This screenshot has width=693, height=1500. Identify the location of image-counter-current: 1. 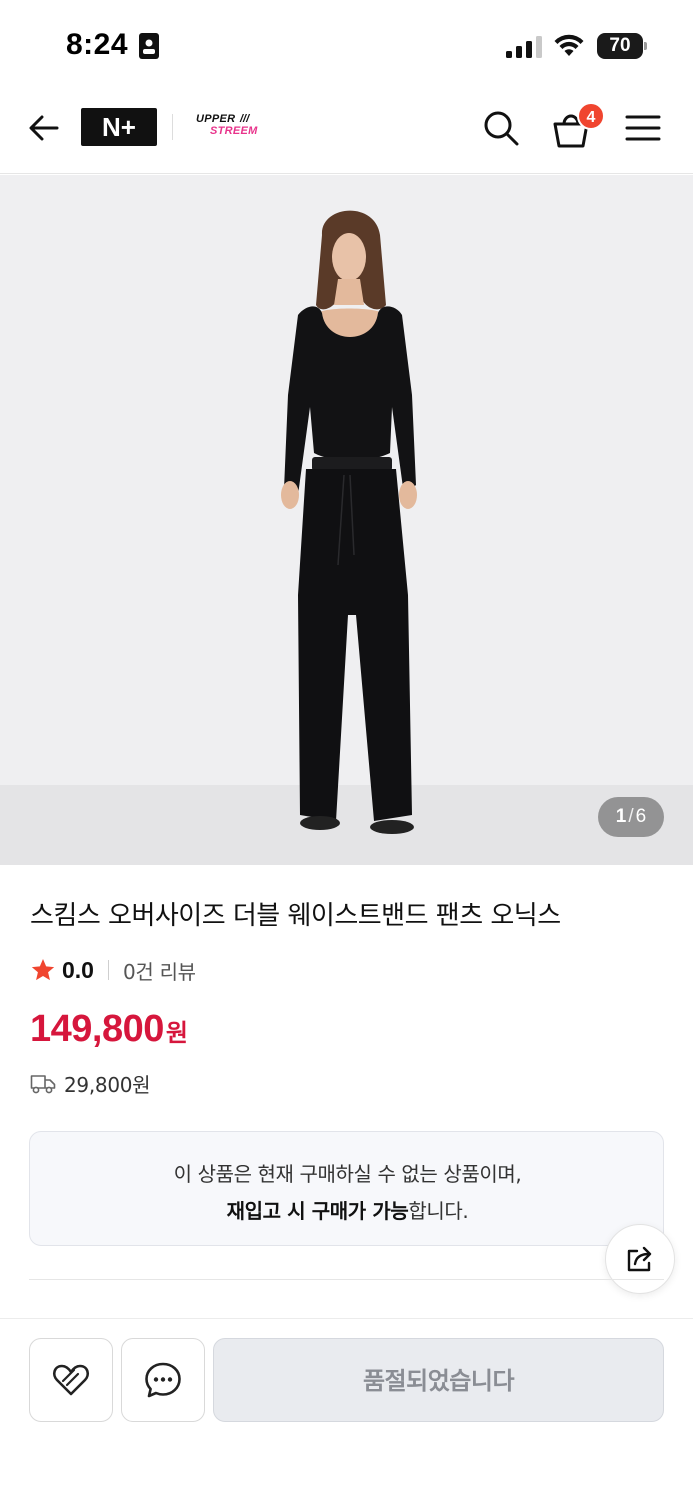
(621, 816).